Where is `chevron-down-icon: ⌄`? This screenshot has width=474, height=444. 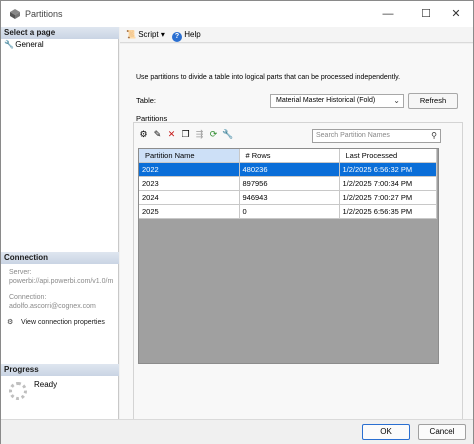 chevron-down-icon: ⌄ is located at coordinates (396, 100).